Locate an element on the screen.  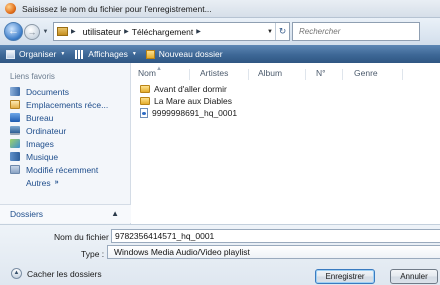
views-icon is located at coordinates (80, 54).